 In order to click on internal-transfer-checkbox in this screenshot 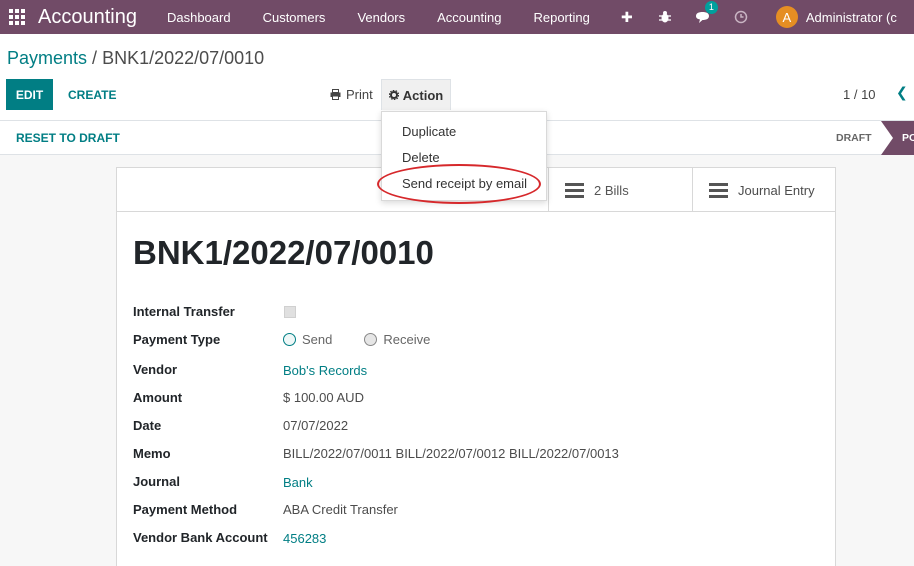, I will do `click(290, 312)`.